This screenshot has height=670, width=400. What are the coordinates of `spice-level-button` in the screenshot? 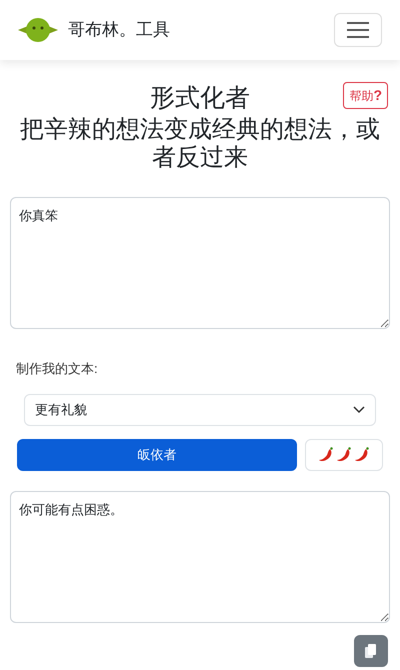 It's located at (344, 454).